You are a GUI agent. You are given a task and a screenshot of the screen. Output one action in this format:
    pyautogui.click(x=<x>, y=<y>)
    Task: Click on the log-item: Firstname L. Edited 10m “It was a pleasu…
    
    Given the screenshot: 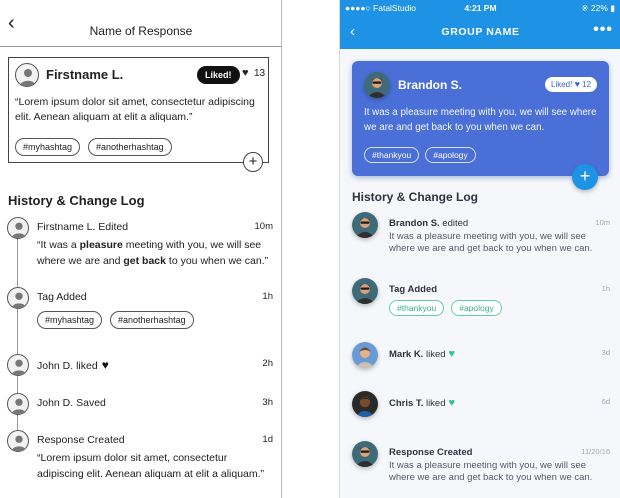 What is the action you would take?
    pyautogui.click(x=140, y=247)
    